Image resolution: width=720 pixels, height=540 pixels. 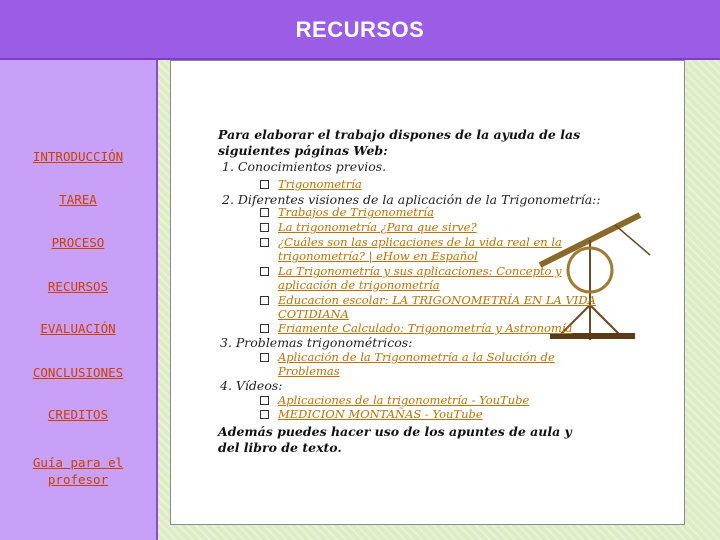 I want to click on nav-proceso: PROCESO, so click(x=78, y=242).